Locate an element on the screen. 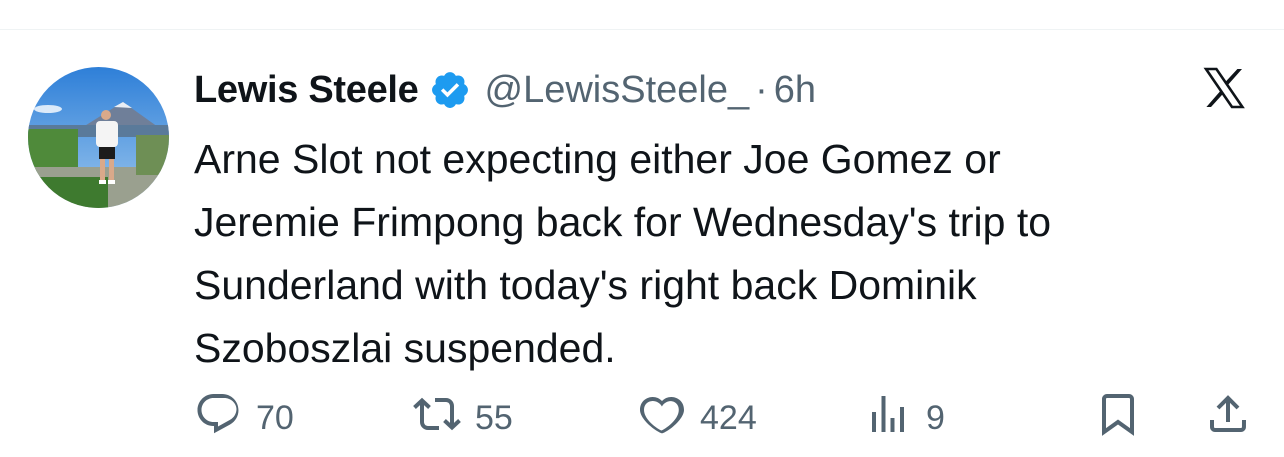 The height and width of the screenshot is (457, 1284). avatar-photo is located at coordinates (98, 137).